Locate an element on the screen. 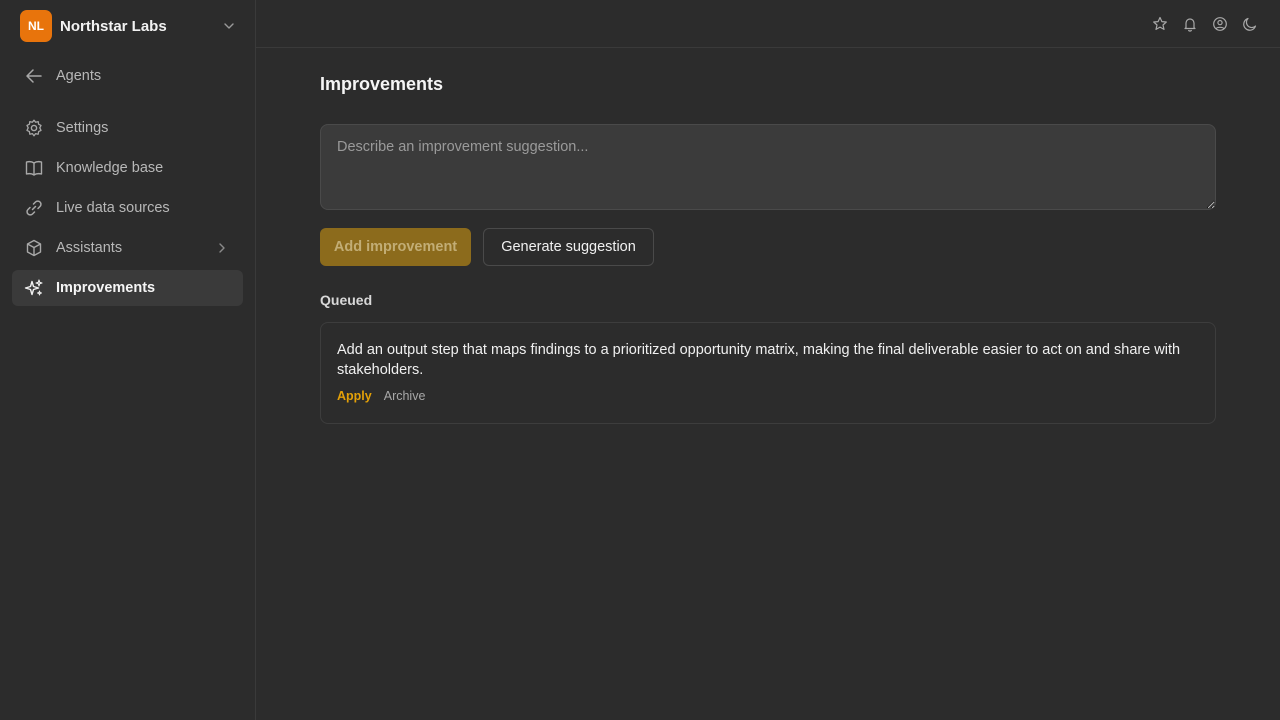 This screenshot has width=1280, height=720. cube-icon is located at coordinates (34, 248).